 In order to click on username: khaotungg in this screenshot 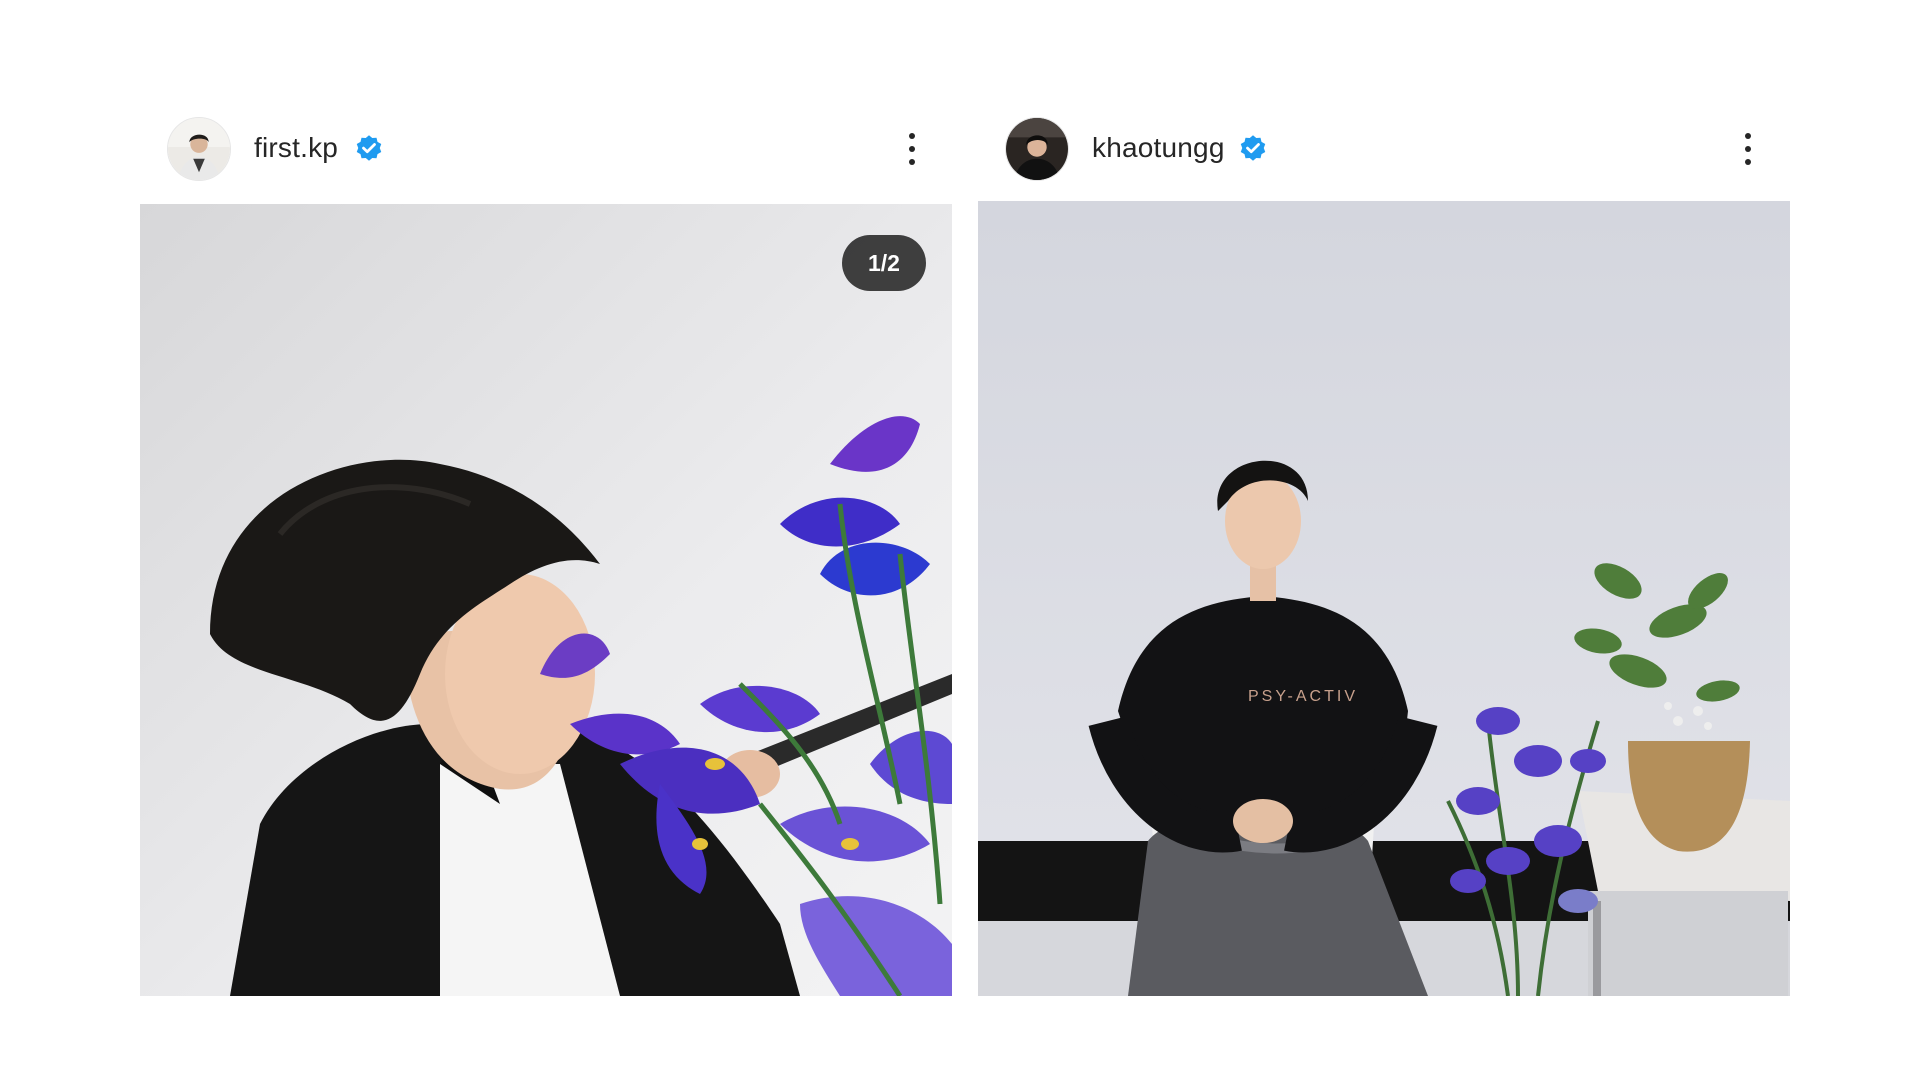, I will do `click(1158, 148)`.